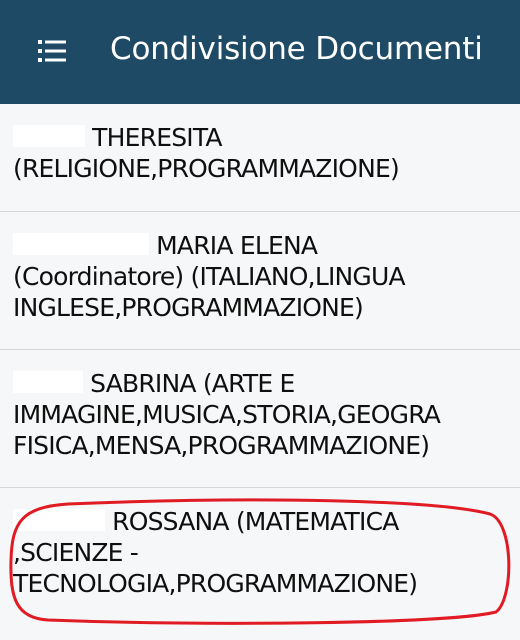 This screenshot has width=520, height=640. Describe the element at coordinates (227, 414) in the screenshot. I see `teacher-subjects-line: IMMAGINE,MUSICA,STORIA,GEOGRA` at that location.